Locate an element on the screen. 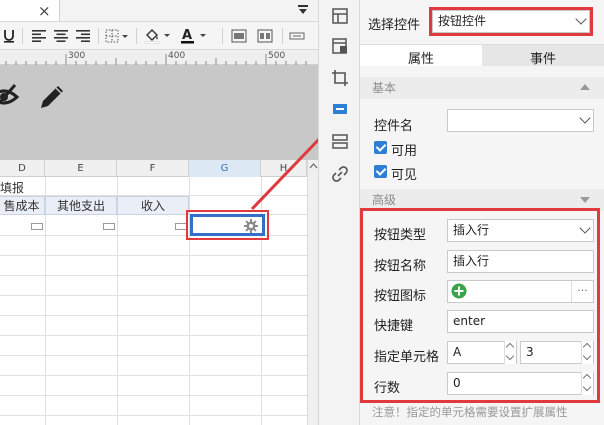 The height and width of the screenshot is (425, 604). eye-slash-icon is located at coordinates (10, 97).